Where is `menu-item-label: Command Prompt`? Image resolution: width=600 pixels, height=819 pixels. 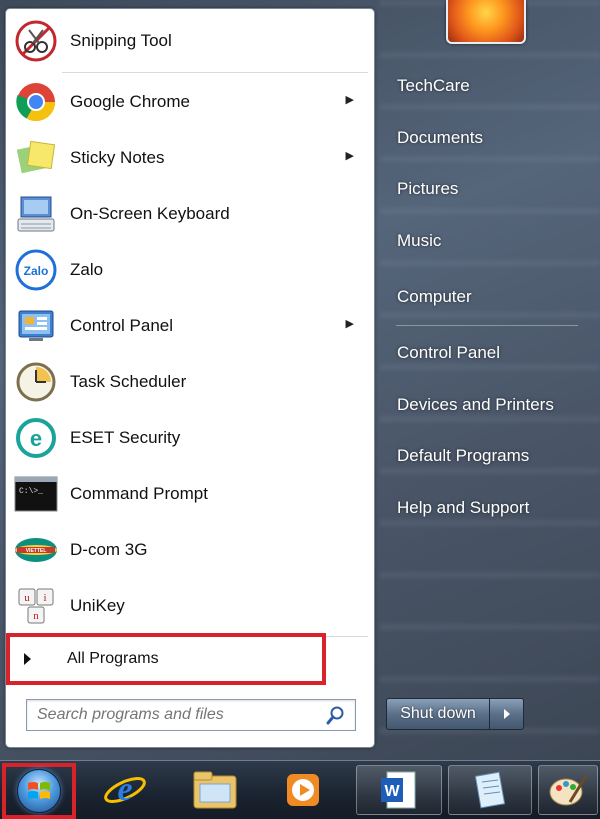 menu-item-label: Command Prompt is located at coordinates (139, 493).